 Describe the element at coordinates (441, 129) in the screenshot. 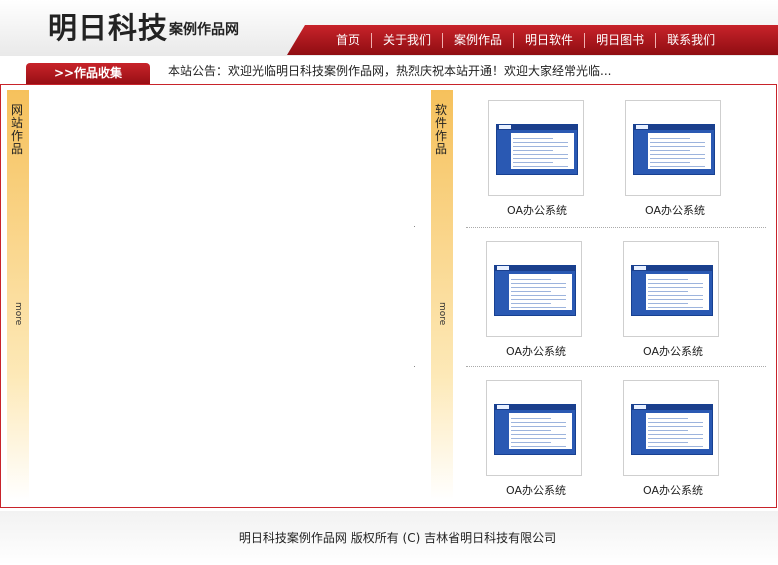

I see `software-works-label: 软件作品` at that location.